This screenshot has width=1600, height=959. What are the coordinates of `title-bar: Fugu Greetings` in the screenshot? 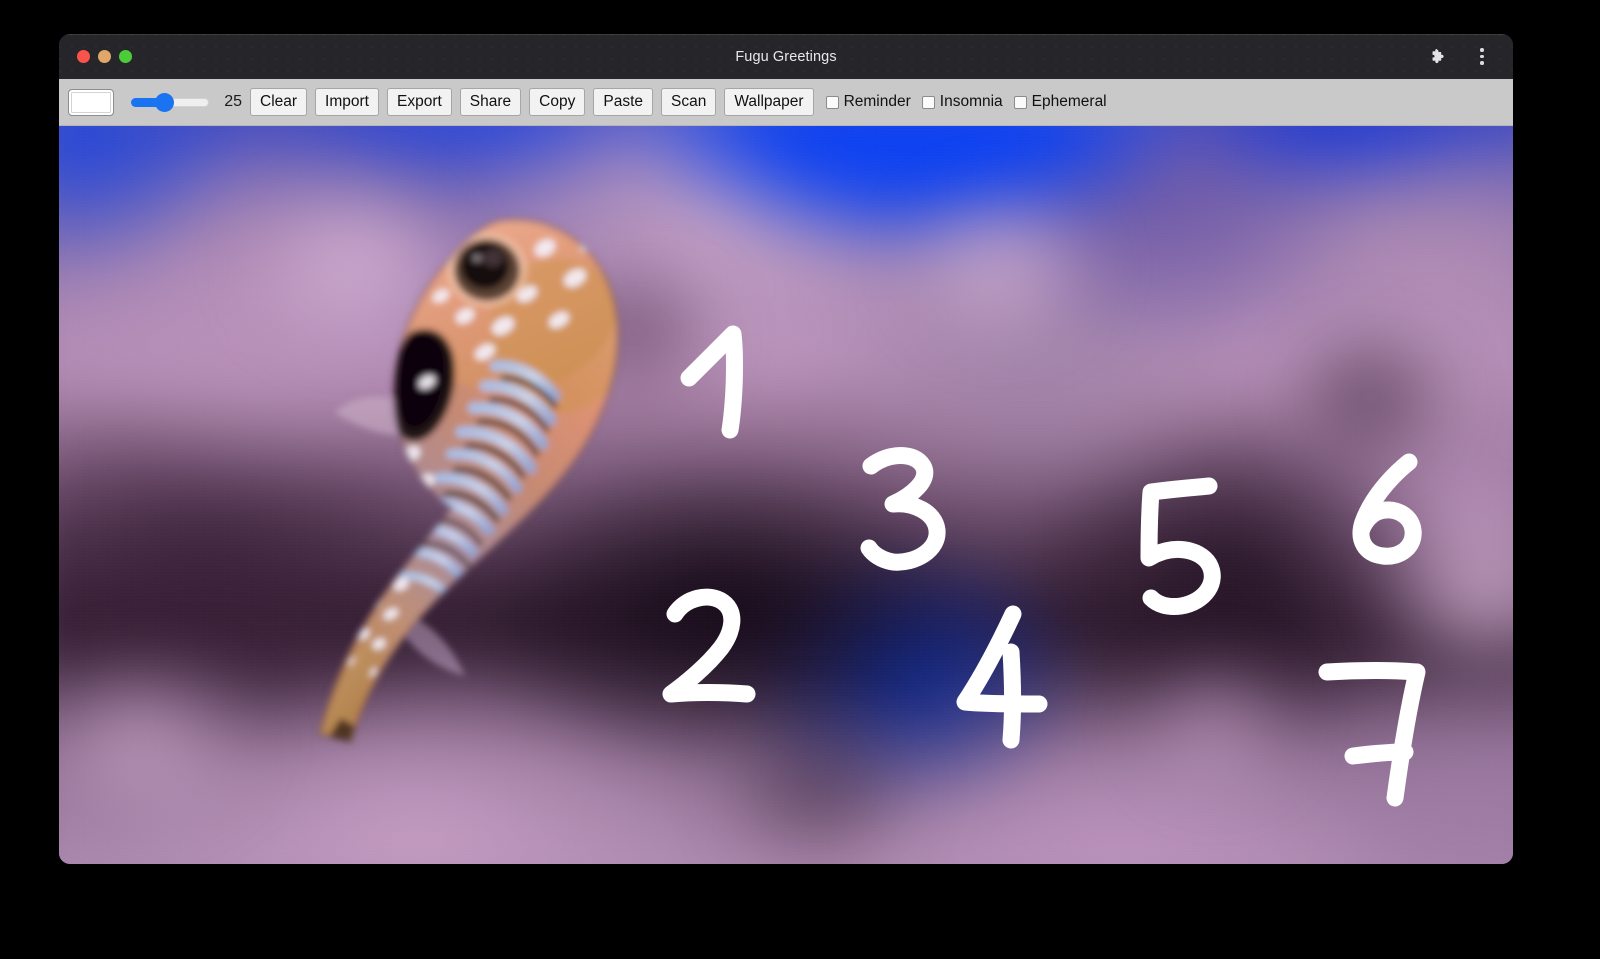 It's located at (786, 56).